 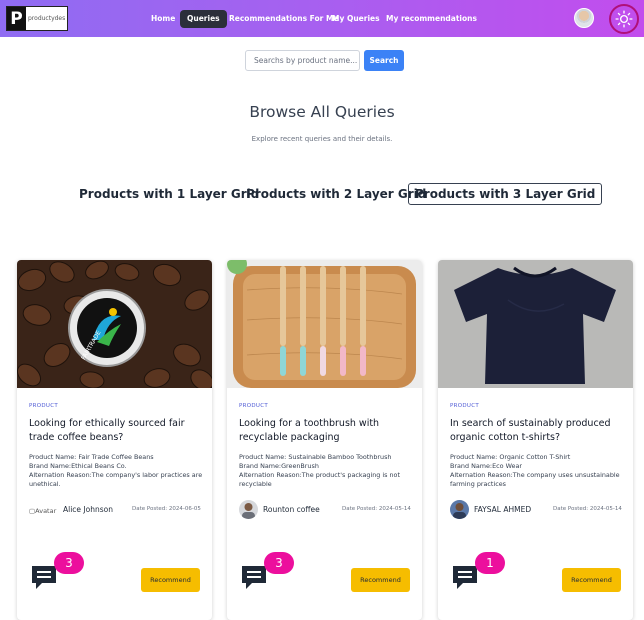 I want to click on nav-link-recommendations-for-me: Recommendations For Me, so click(x=284, y=19).